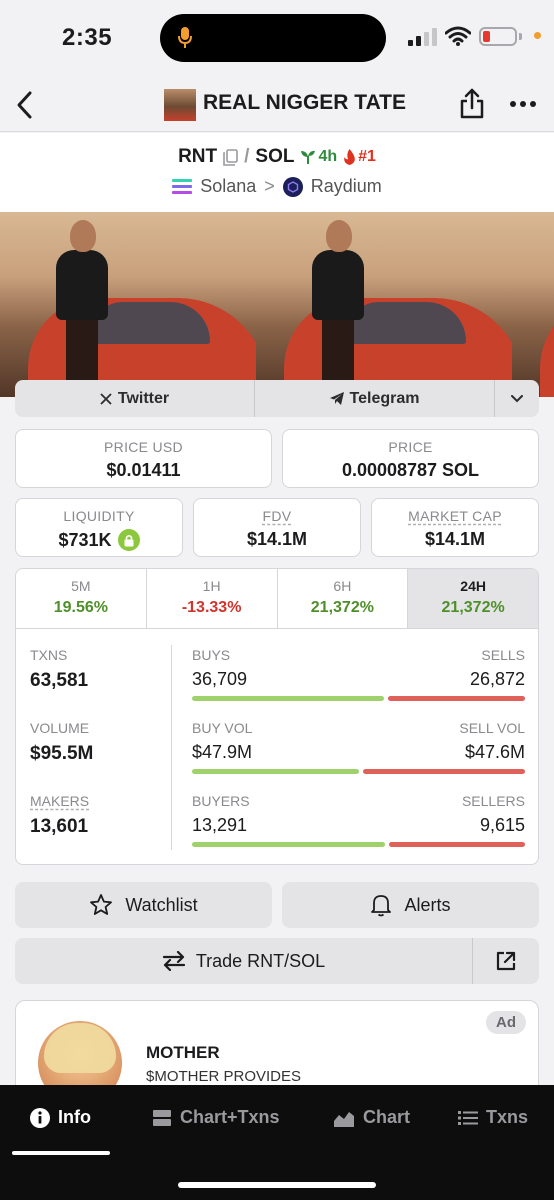 The image size is (554, 1200). Describe the element at coordinates (344, 1119) in the screenshot. I see `area-chart-icon` at that location.